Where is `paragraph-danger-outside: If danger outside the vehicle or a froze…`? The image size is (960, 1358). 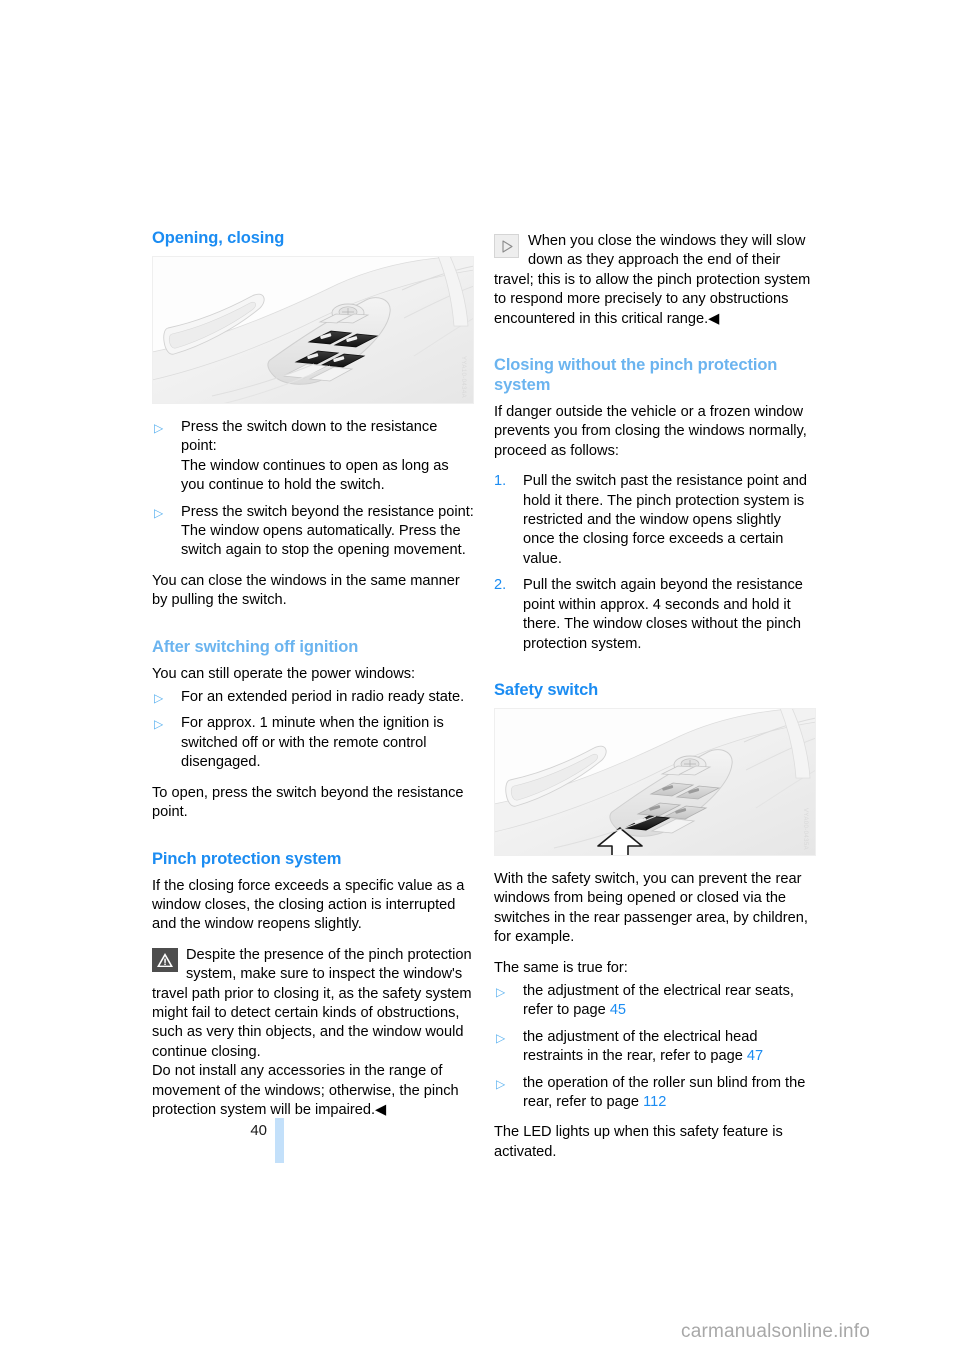
paragraph-danger-outside: If danger outside the vehicle or a froze… is located at coordinates (650, 431).